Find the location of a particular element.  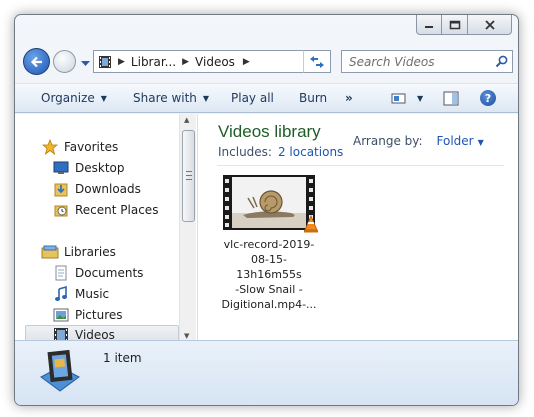

nav-libraries-label: Libraries is located at coordinates (90, 252).